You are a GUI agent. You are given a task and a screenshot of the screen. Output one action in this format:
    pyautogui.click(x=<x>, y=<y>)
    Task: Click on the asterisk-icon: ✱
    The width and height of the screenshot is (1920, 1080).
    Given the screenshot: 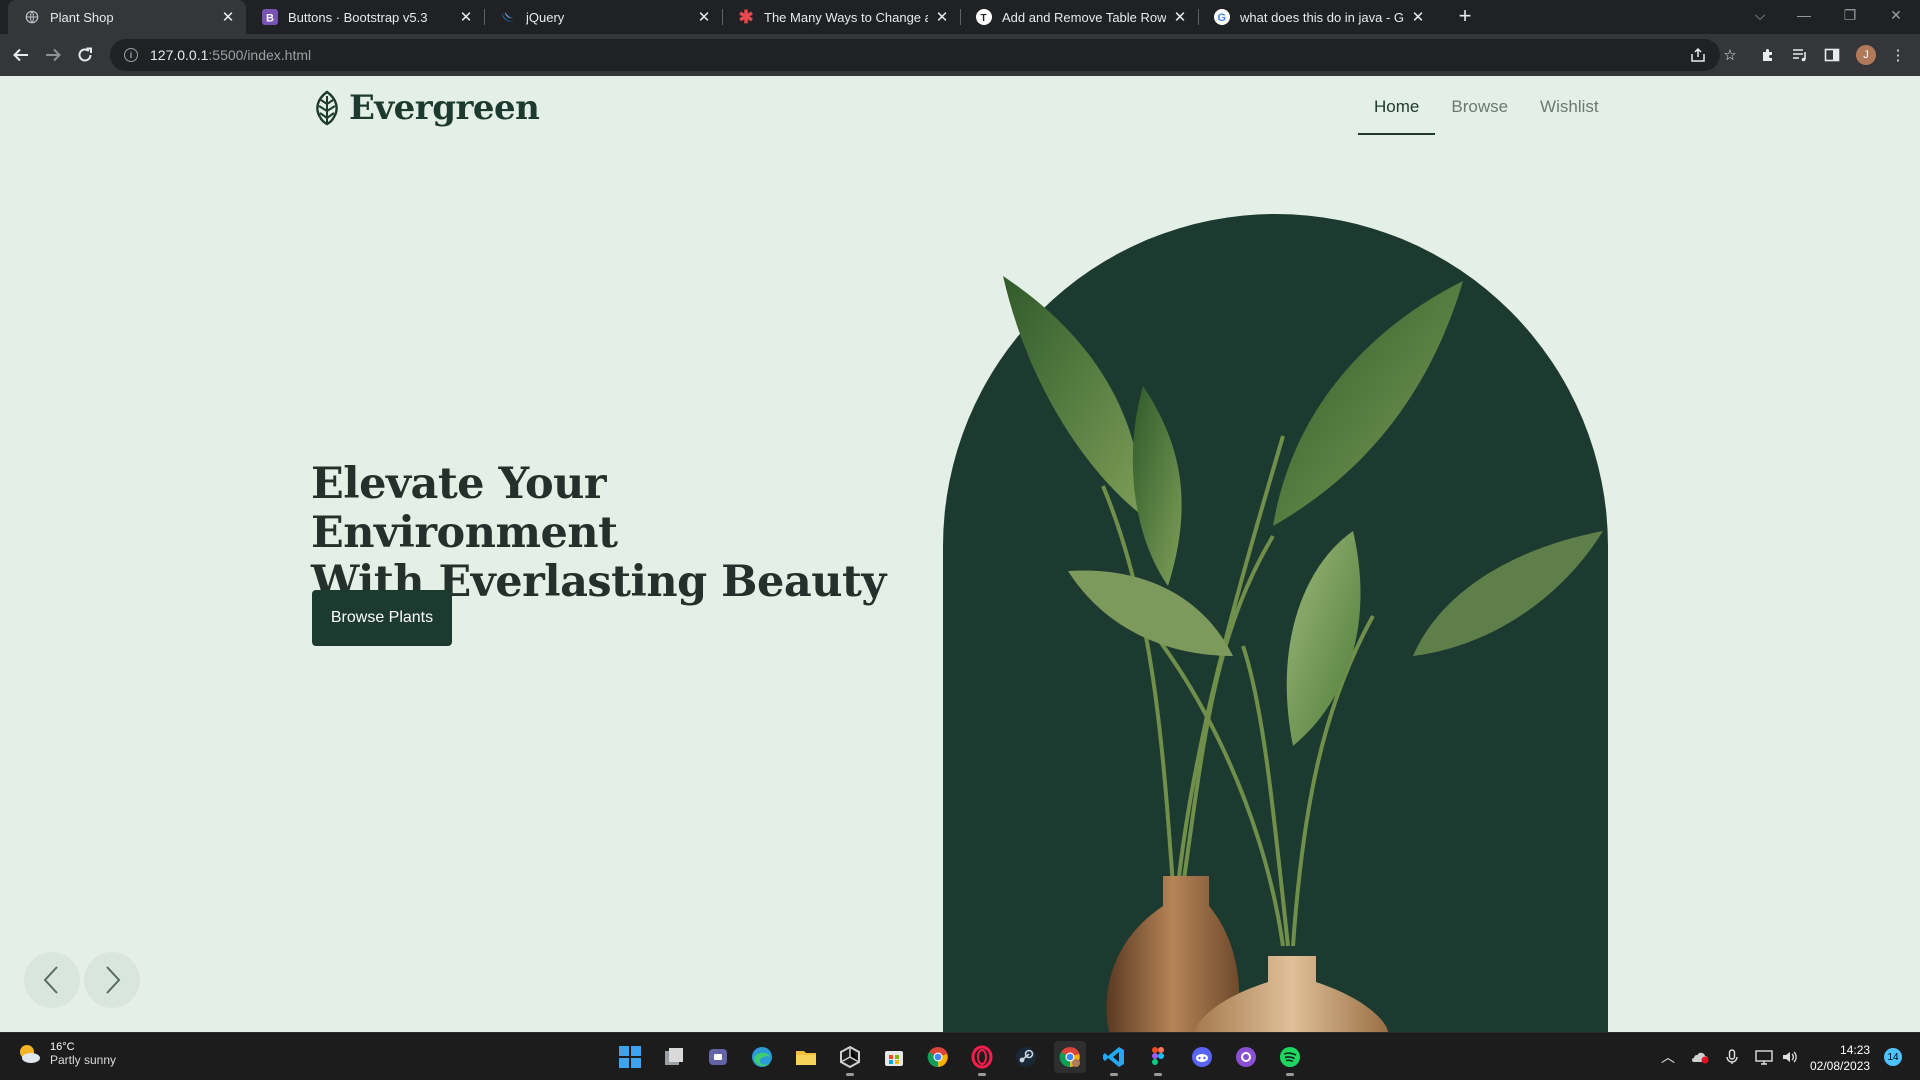 What is the action you would take?
    pyautogui.click(x=746, y=16)
    